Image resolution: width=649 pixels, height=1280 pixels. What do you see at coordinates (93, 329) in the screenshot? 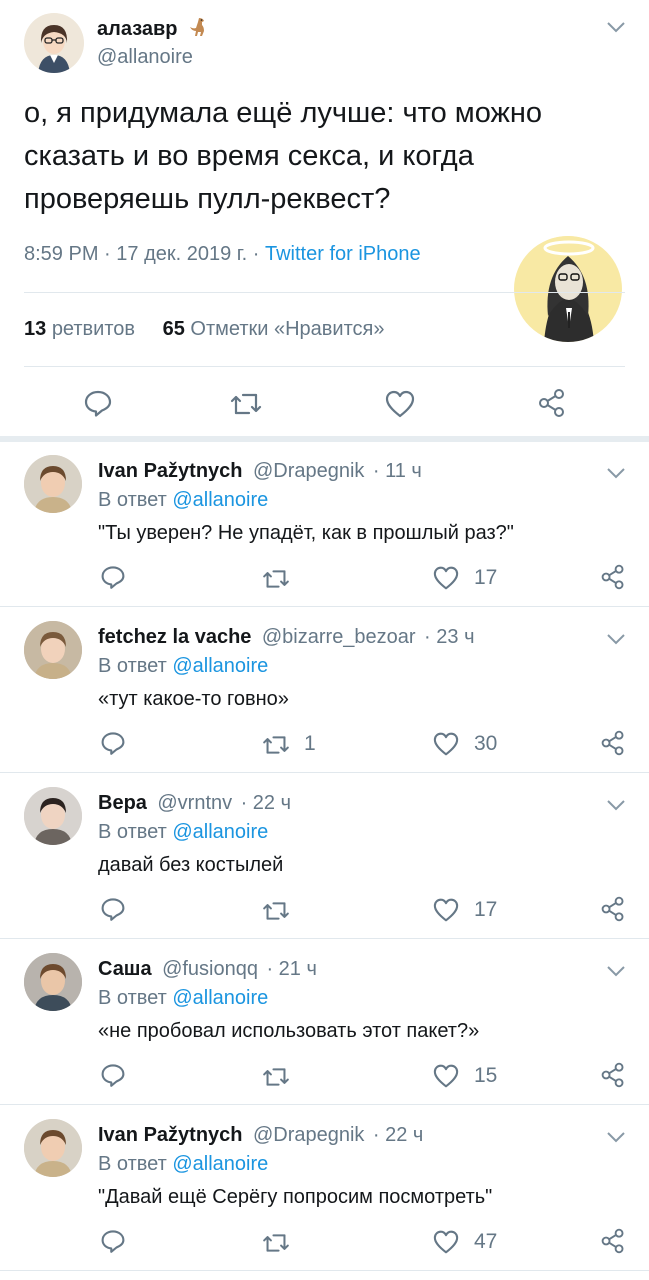
I see `retweets-label: ретвитов` at bounding box center [93, 329].